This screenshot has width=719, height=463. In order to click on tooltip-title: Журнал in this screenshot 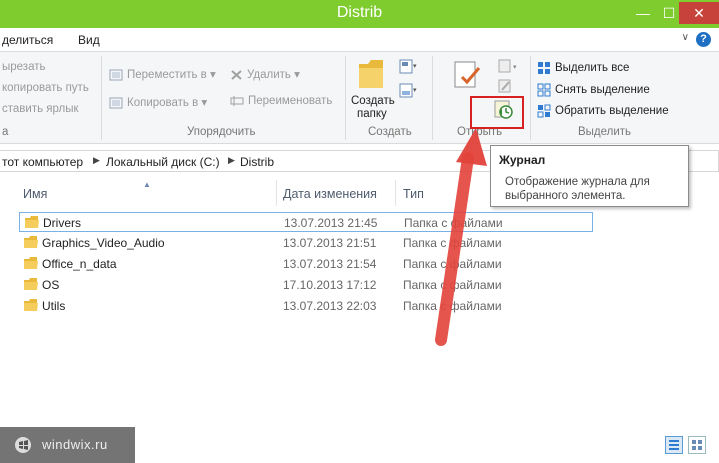, I will do `click(522, 160)`.